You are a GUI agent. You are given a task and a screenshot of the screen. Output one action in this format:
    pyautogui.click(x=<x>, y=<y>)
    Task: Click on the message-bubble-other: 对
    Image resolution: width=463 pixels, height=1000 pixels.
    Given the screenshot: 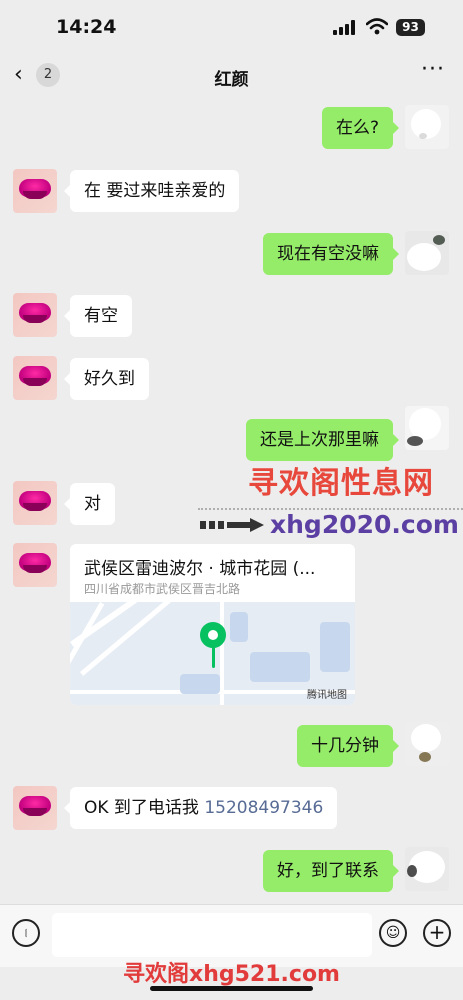 What is the action you would take?
    pyautogui.click(x=89, y=504)
    